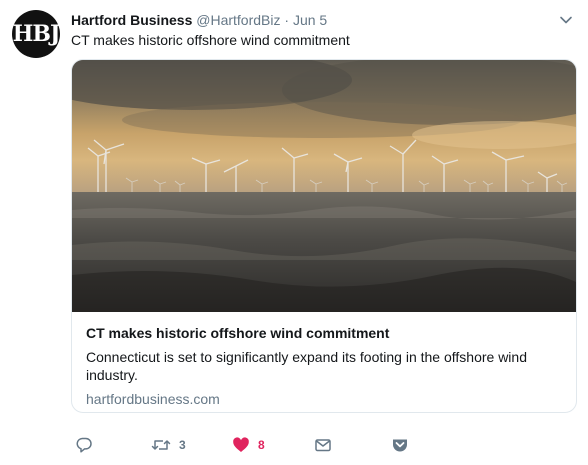 This screenshot has width=588, height=465. I want to click on pocket-button, so click(400, 445).